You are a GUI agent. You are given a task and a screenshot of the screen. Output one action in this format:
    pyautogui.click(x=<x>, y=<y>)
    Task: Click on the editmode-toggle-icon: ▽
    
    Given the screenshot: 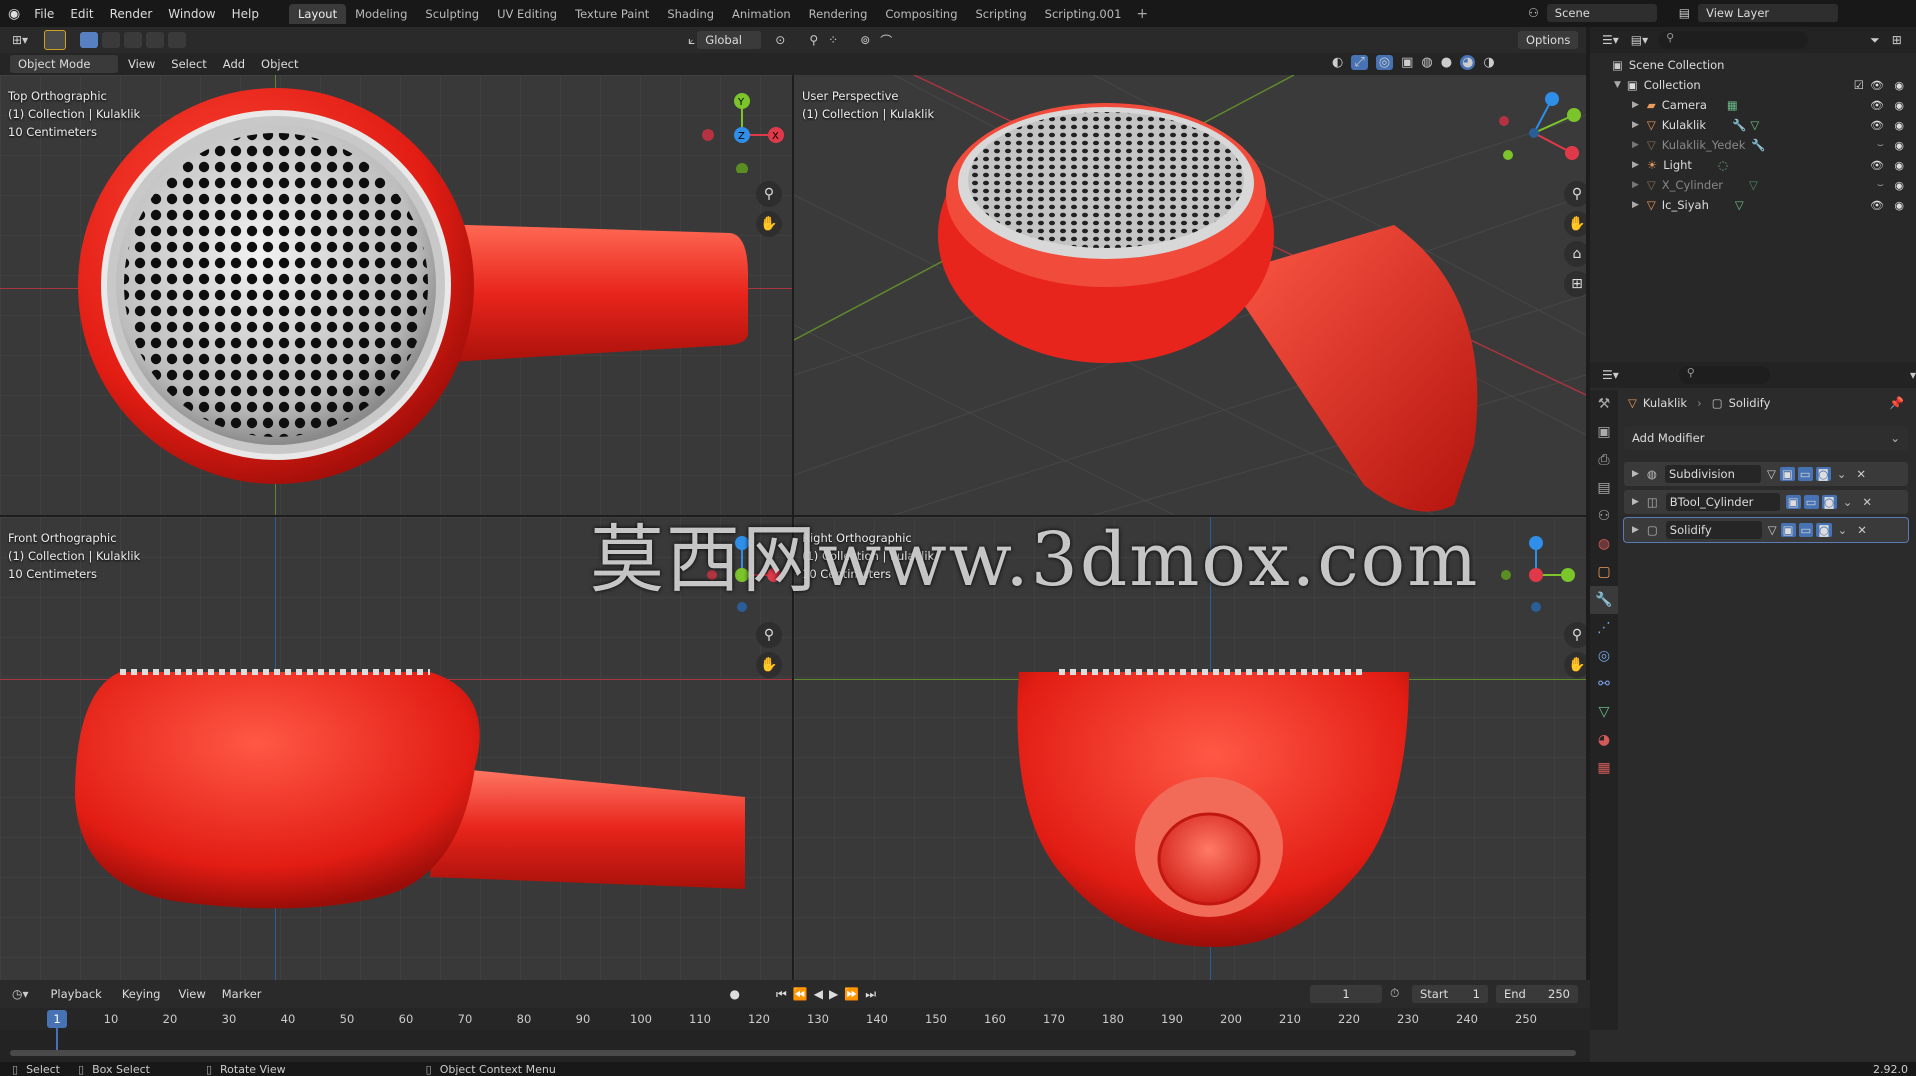 What is the action you would take?
    pyautogui.click(x=1771, y=474)
    